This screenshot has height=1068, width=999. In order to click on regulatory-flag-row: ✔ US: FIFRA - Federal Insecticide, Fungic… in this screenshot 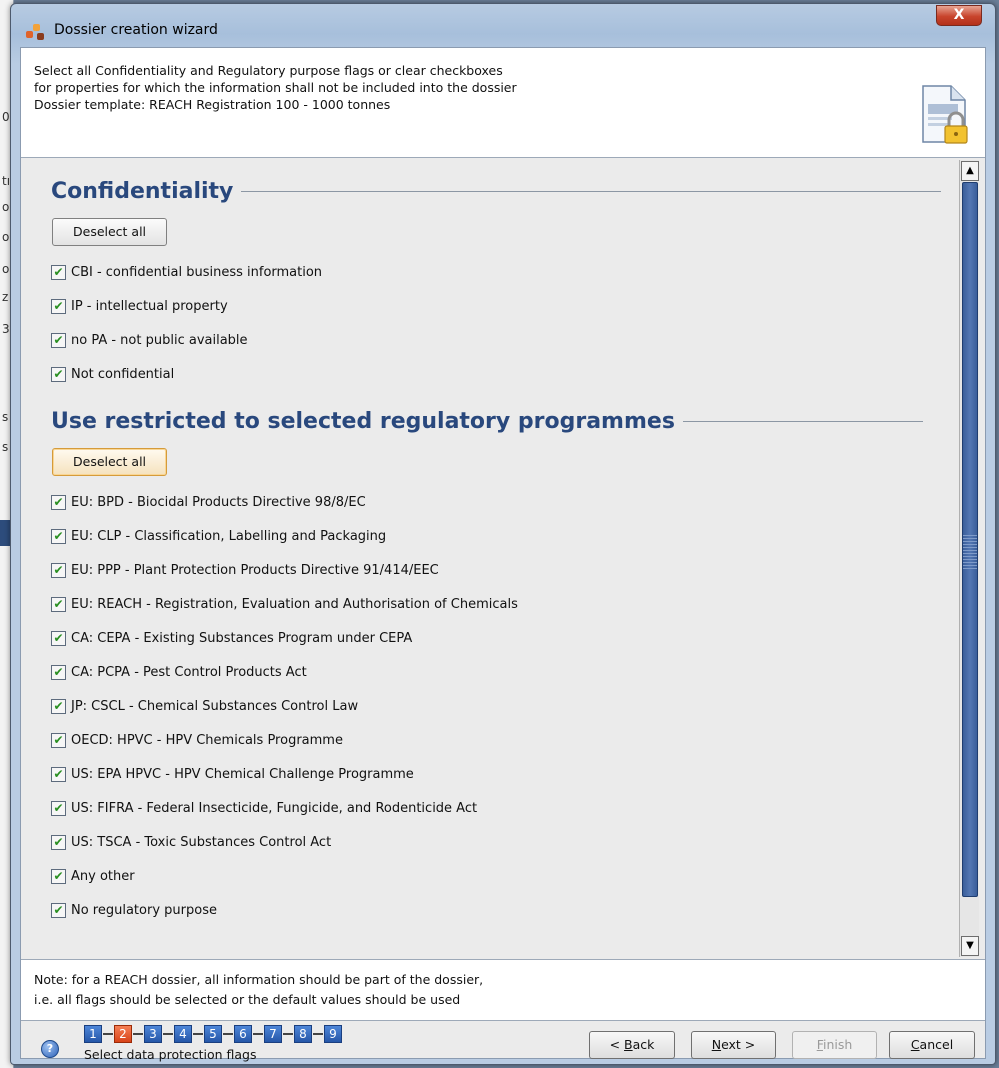, I will do `click(264, 808)`.